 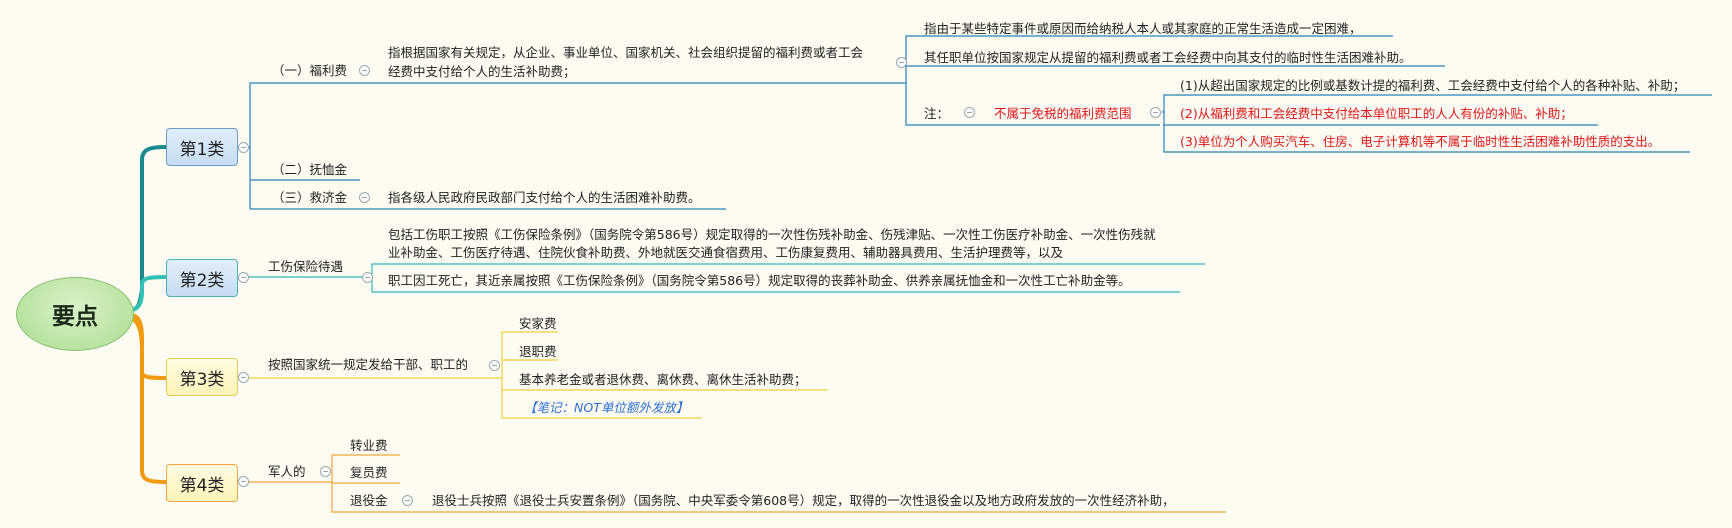 I want to click on root-node: 要点, so click(x=75, y=314).